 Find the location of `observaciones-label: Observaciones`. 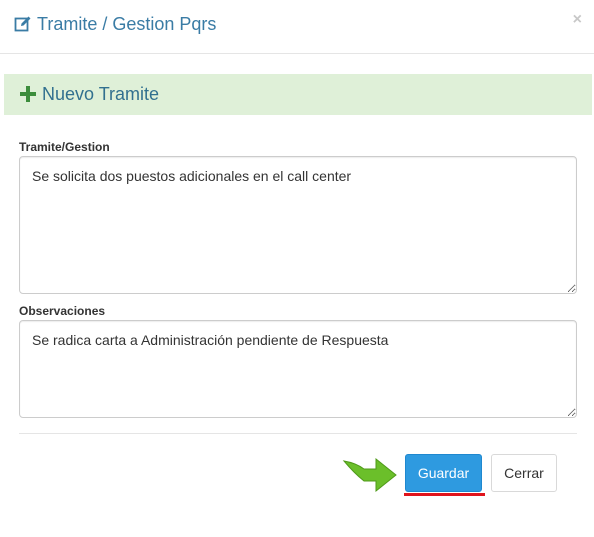

observaciones-label: Observaciones is located at coordinates (62, 311).